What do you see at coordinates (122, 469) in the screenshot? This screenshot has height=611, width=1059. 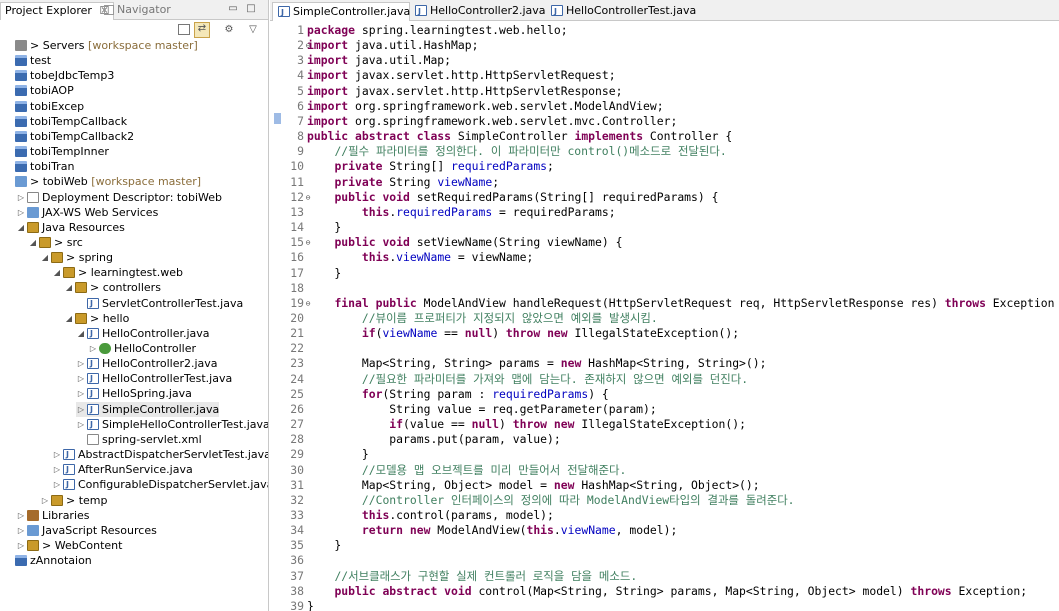 I see `tree-item: ▷ AfterRunService.java` at bounding box center [122, 469].